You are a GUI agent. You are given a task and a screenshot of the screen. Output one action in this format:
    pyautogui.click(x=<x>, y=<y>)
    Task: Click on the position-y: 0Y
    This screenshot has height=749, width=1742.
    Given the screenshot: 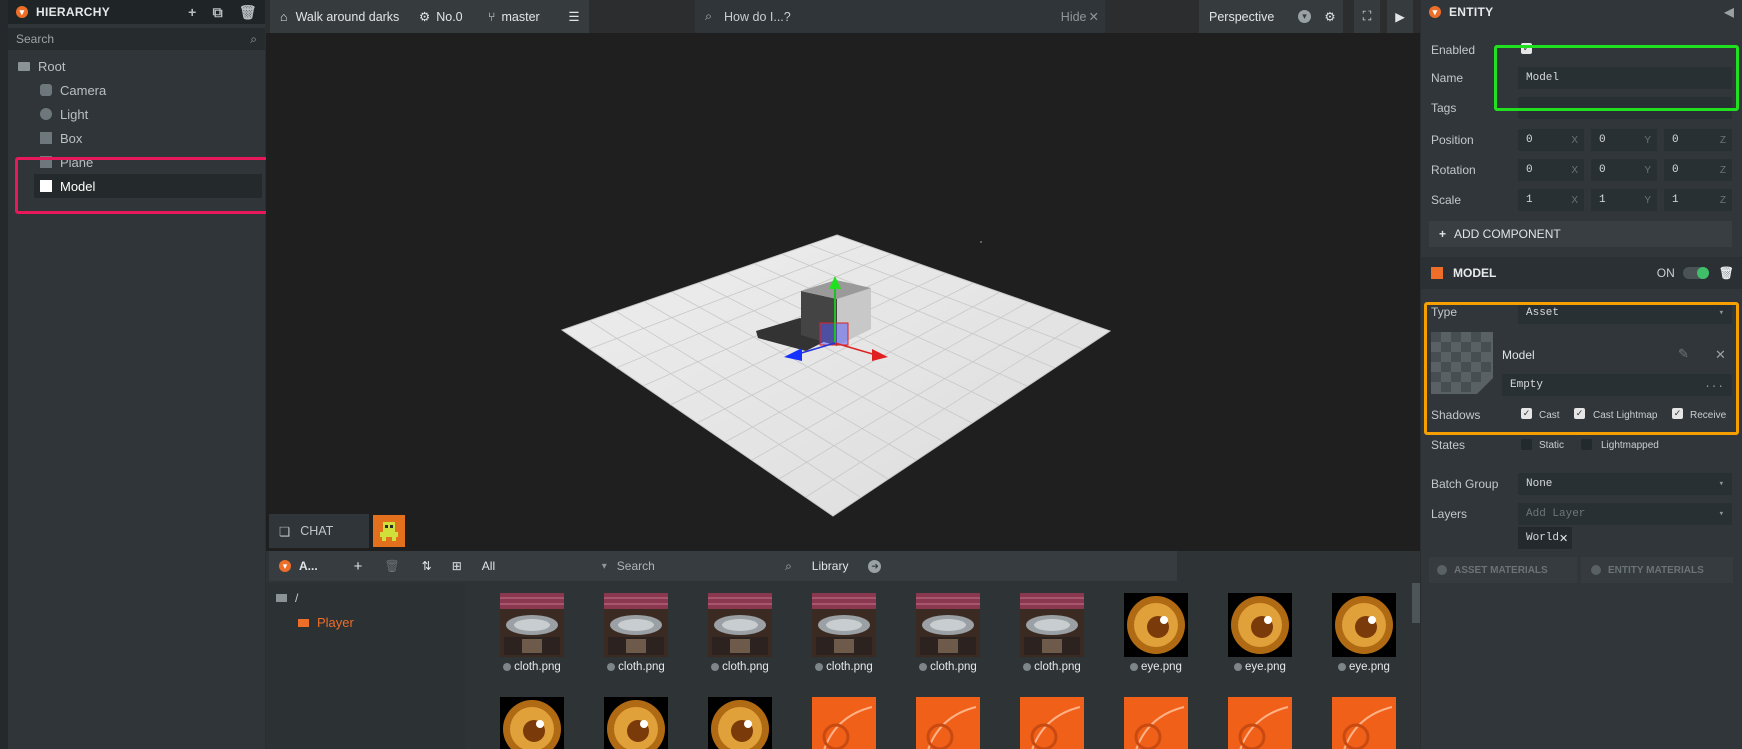 What is the action you would take?
    pyautogui.click(x=1624, y=140)
    